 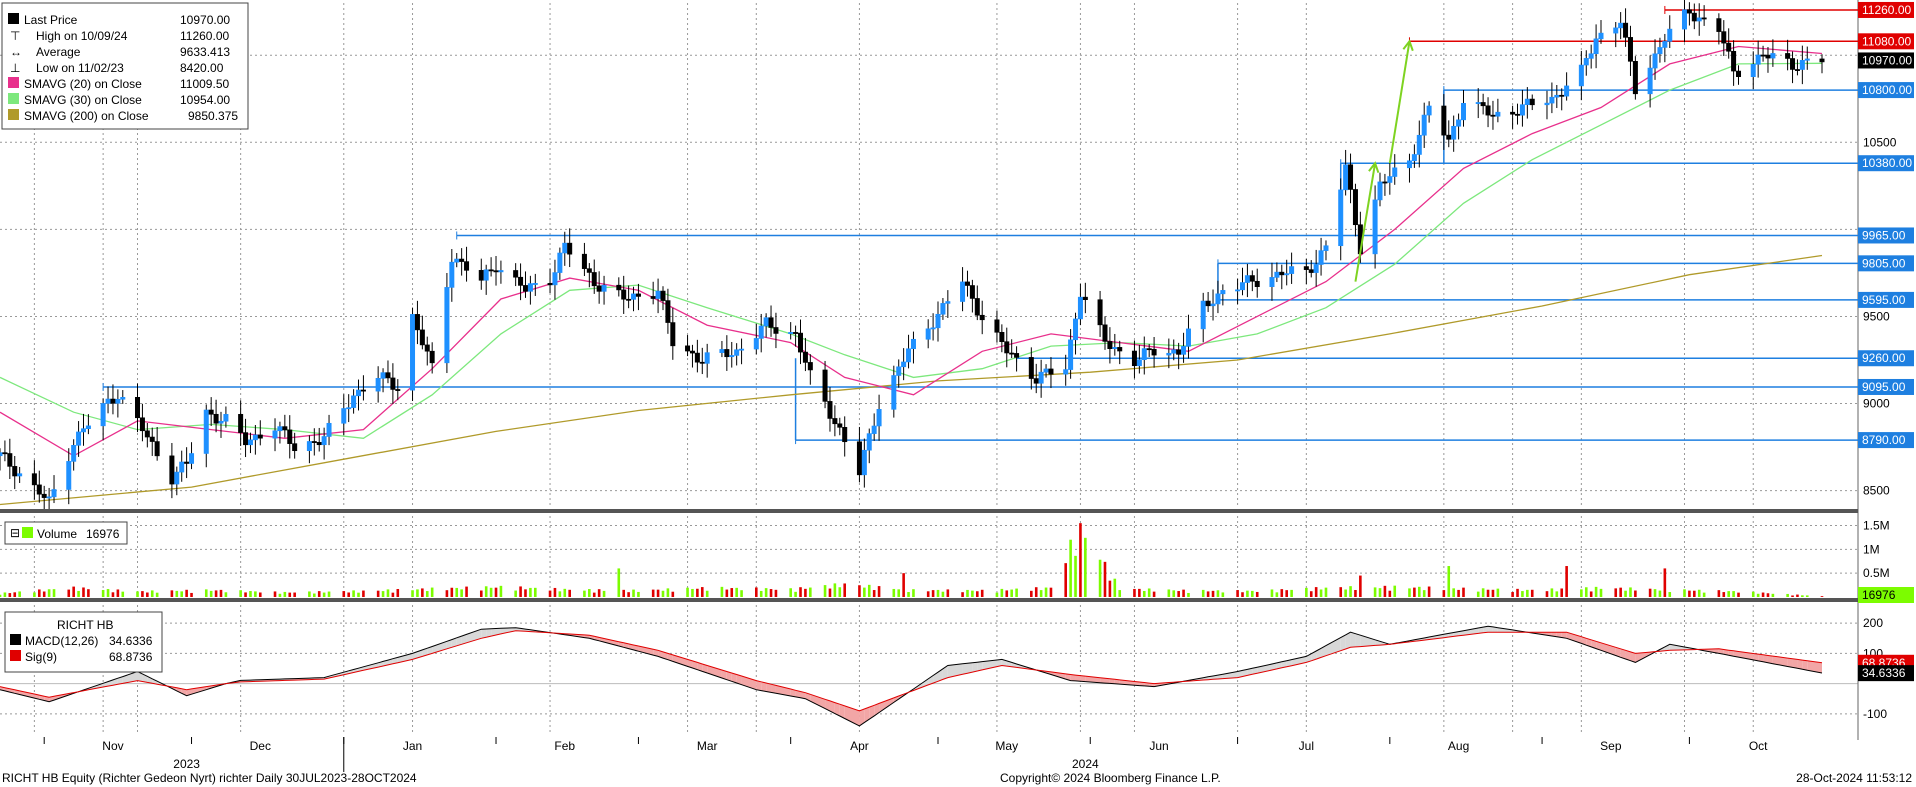 What do you see at coordinates (213, 116) in the screenshot?
I see `legend-sma200-value: 9850.375` at bounding box center [213, 116].